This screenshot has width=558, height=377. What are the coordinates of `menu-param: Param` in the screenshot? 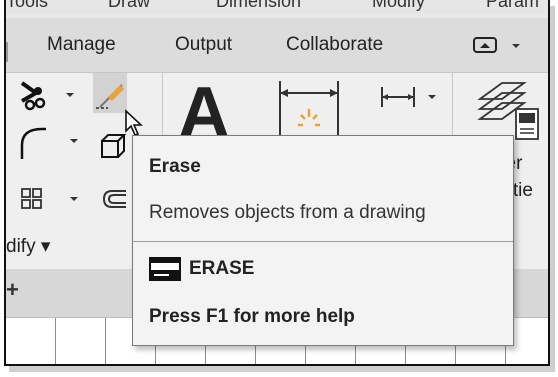 It's located at (512, 6).